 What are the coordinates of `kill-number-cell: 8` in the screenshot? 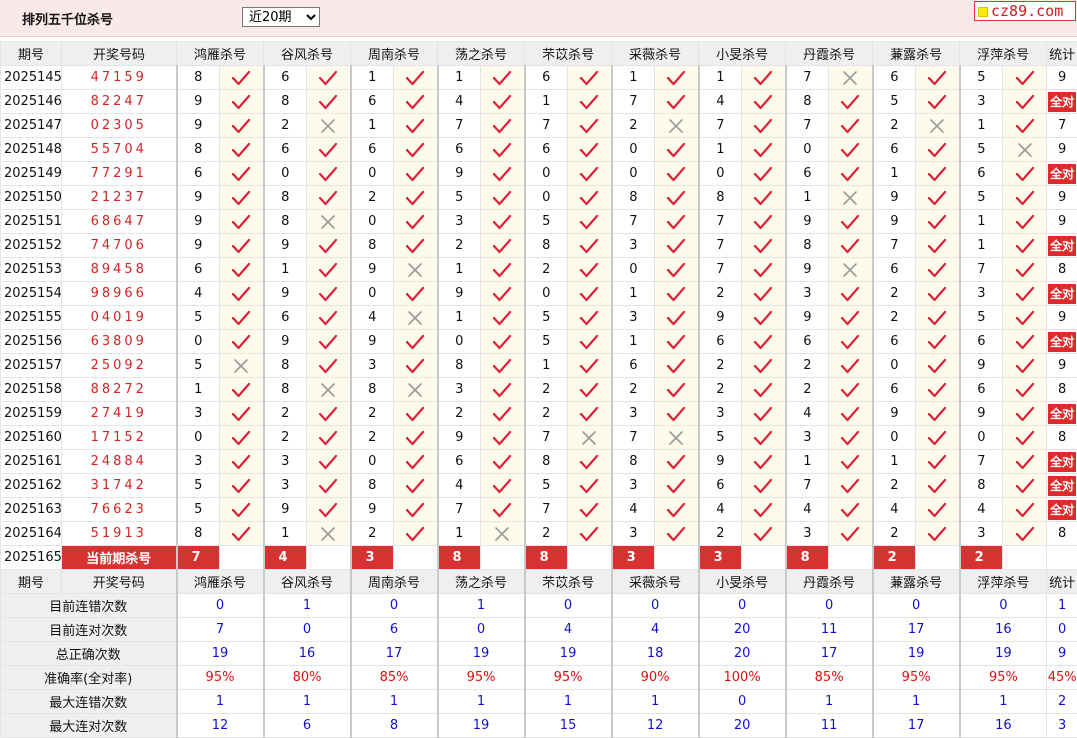 It's located at (285, 222).